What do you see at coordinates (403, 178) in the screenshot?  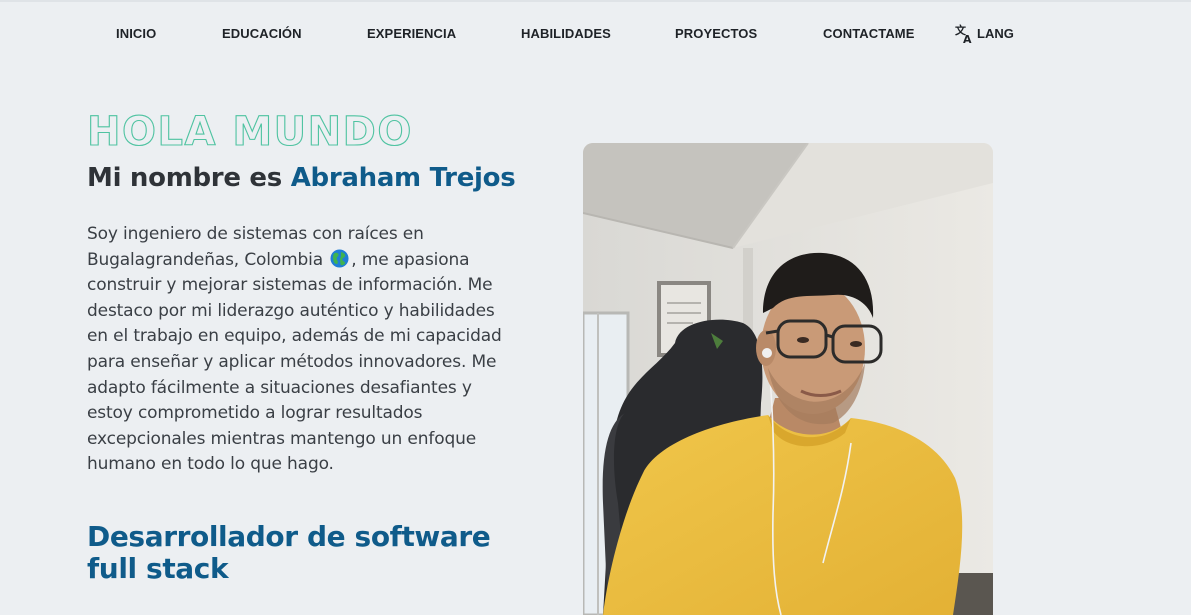 I see `person-name: Abraham Trejos` at bounding box center [403, 178].